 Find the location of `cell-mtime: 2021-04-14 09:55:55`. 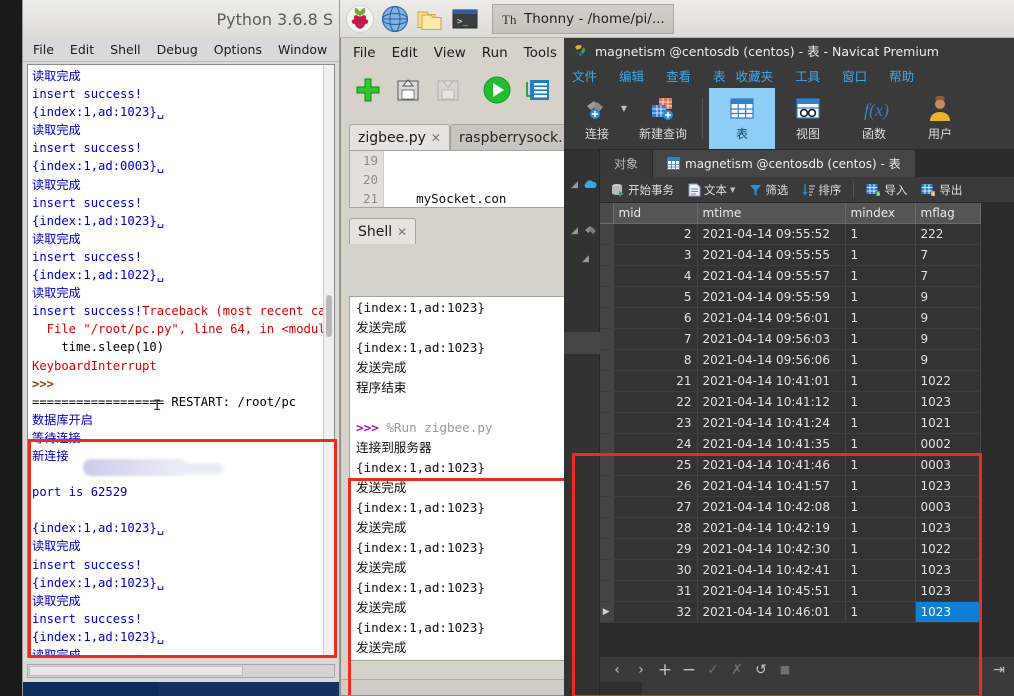

cell-mtime: 2021-04-14 09:55:55 is located at coordinates (771, 255).